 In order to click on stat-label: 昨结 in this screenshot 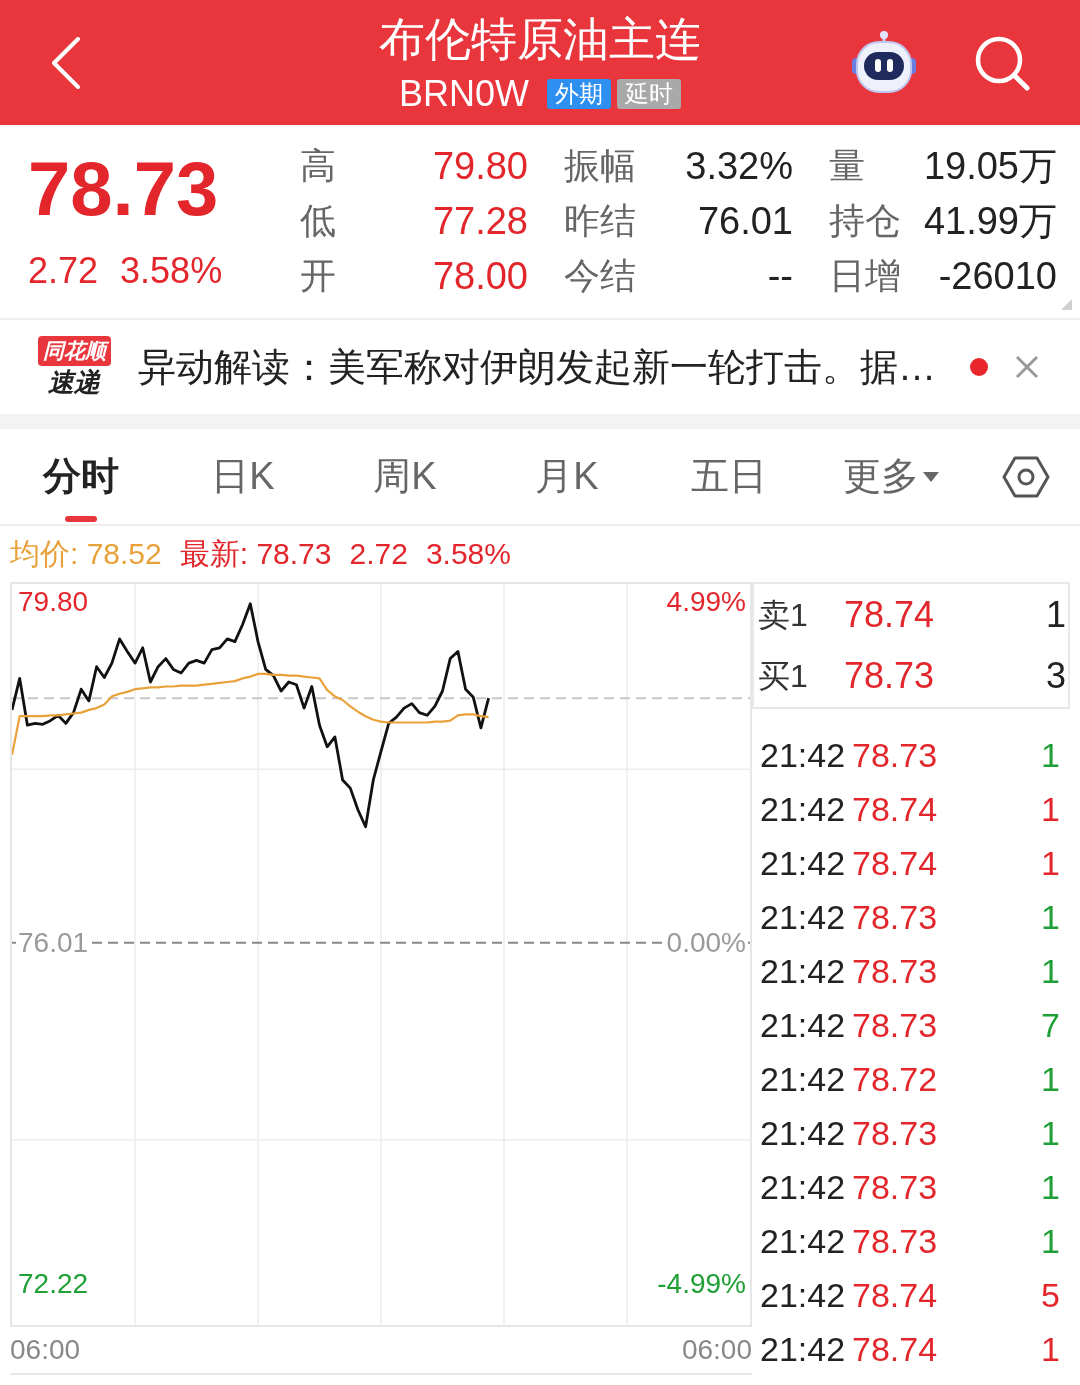, I will do `click(600, 220)`.